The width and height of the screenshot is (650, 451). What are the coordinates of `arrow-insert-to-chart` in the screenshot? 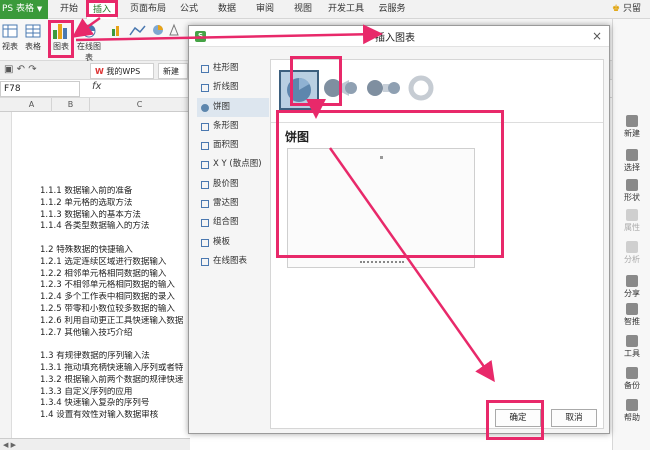 It's located at (86, 27).